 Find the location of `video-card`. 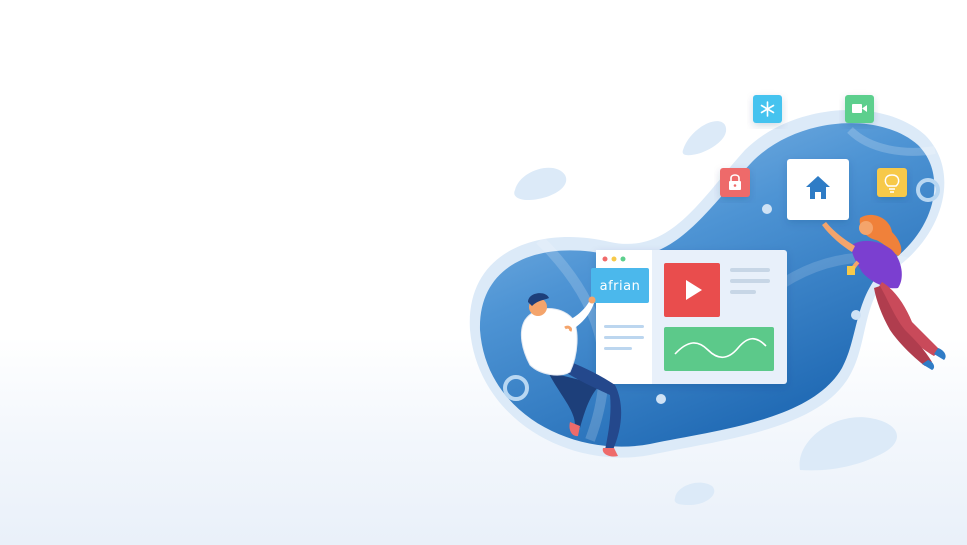

video-card is located at coordinates (692, 290).